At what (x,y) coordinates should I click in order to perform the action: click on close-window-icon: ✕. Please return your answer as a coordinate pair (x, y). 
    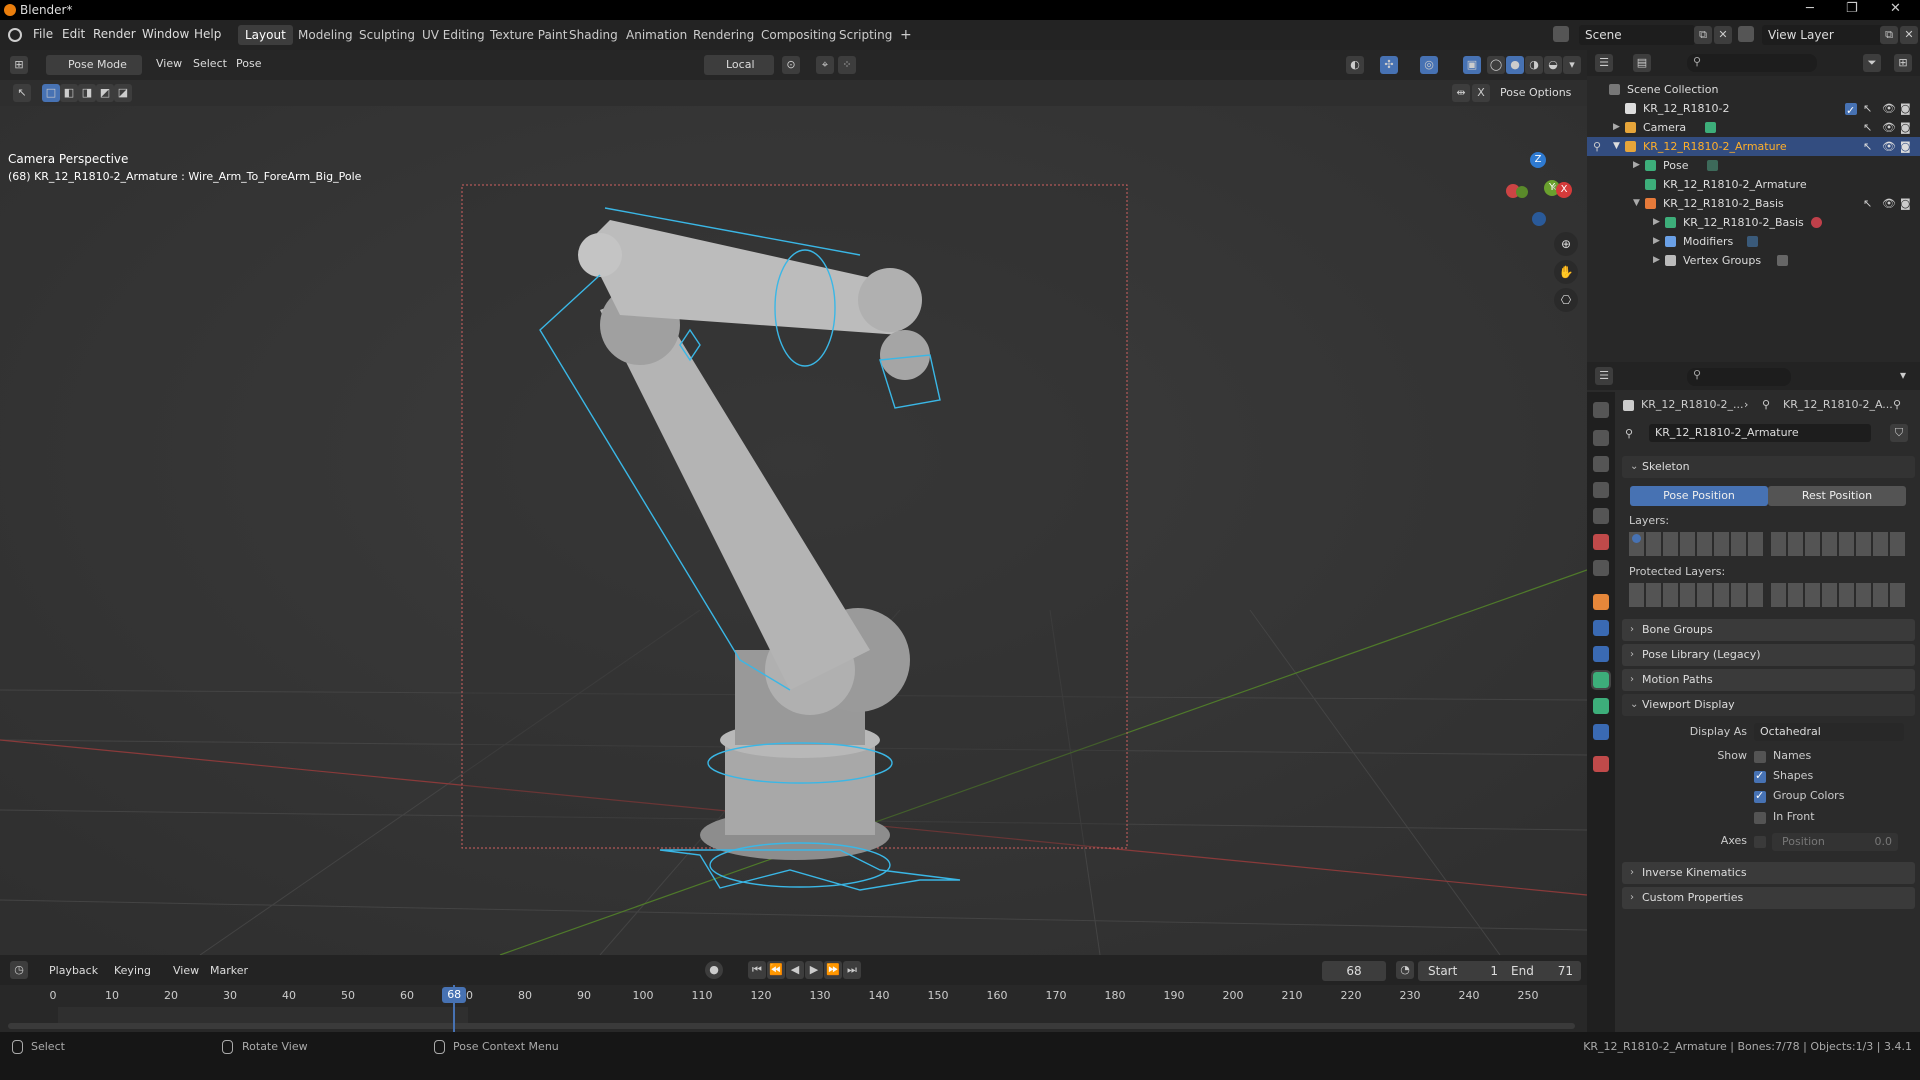
    Looking at the image, I should click on (1895, 8).